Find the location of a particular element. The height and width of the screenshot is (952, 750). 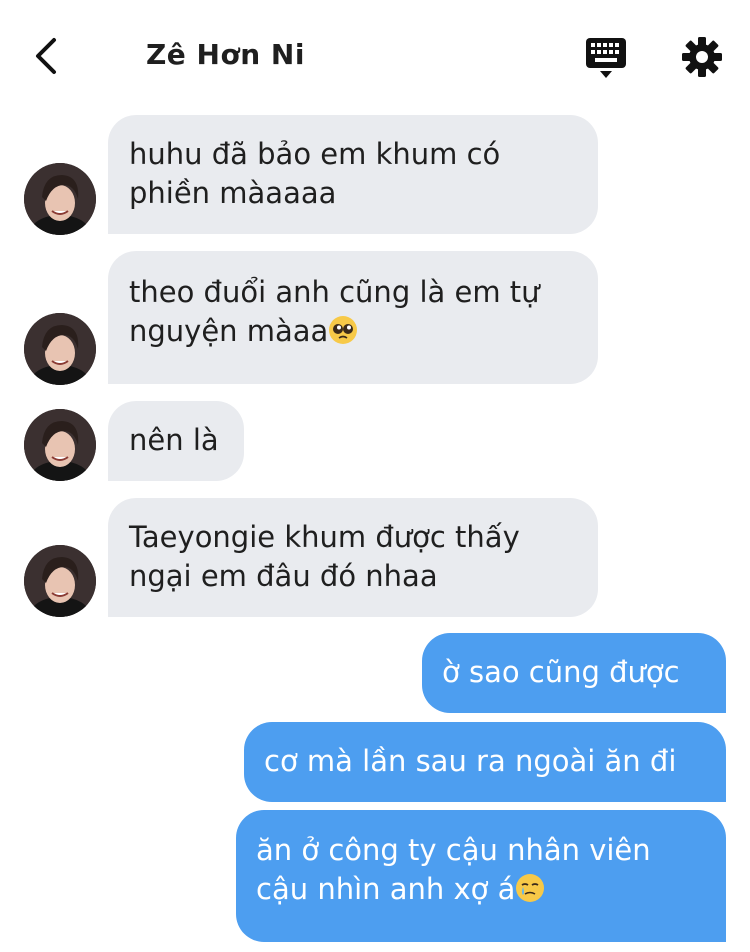

message-text-line: theo đuổi anh cũng là em tự is located at coordinates (334, 292).